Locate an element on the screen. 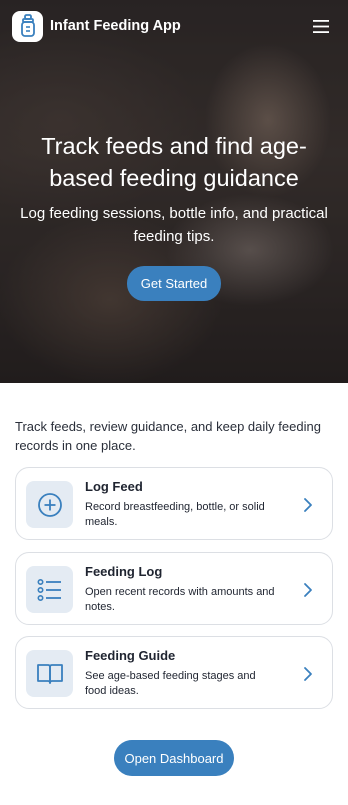 The width and height of the screenshot is (348, 805). list-icon is located at coordinates (48, 589).